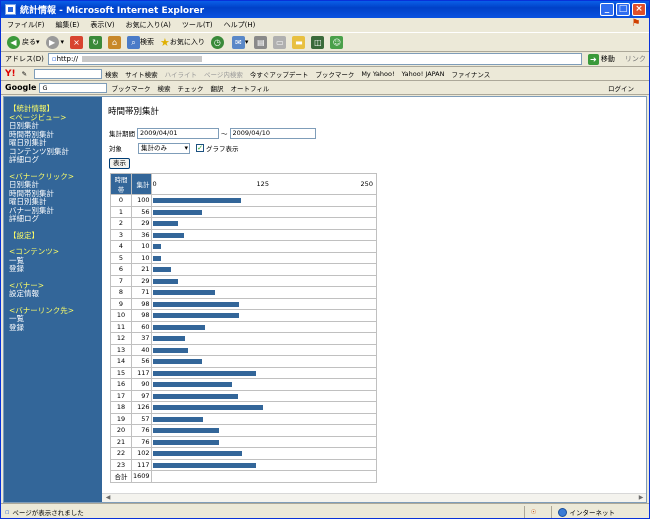  What do you see at coordinates (243, 200) in the screenshot?
I see `table-row: 0 100` at bounding box center [243, 200].